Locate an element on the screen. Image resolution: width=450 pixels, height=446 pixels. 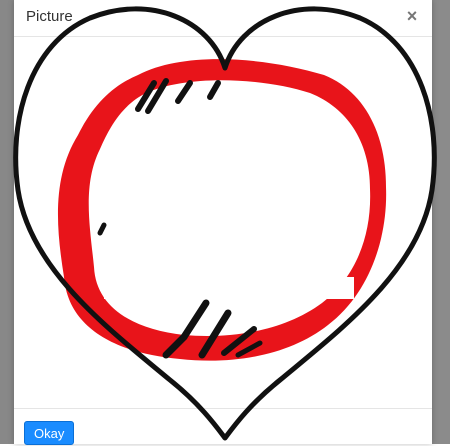
dialog-header: Picture × is located at coordinates (223, 18).